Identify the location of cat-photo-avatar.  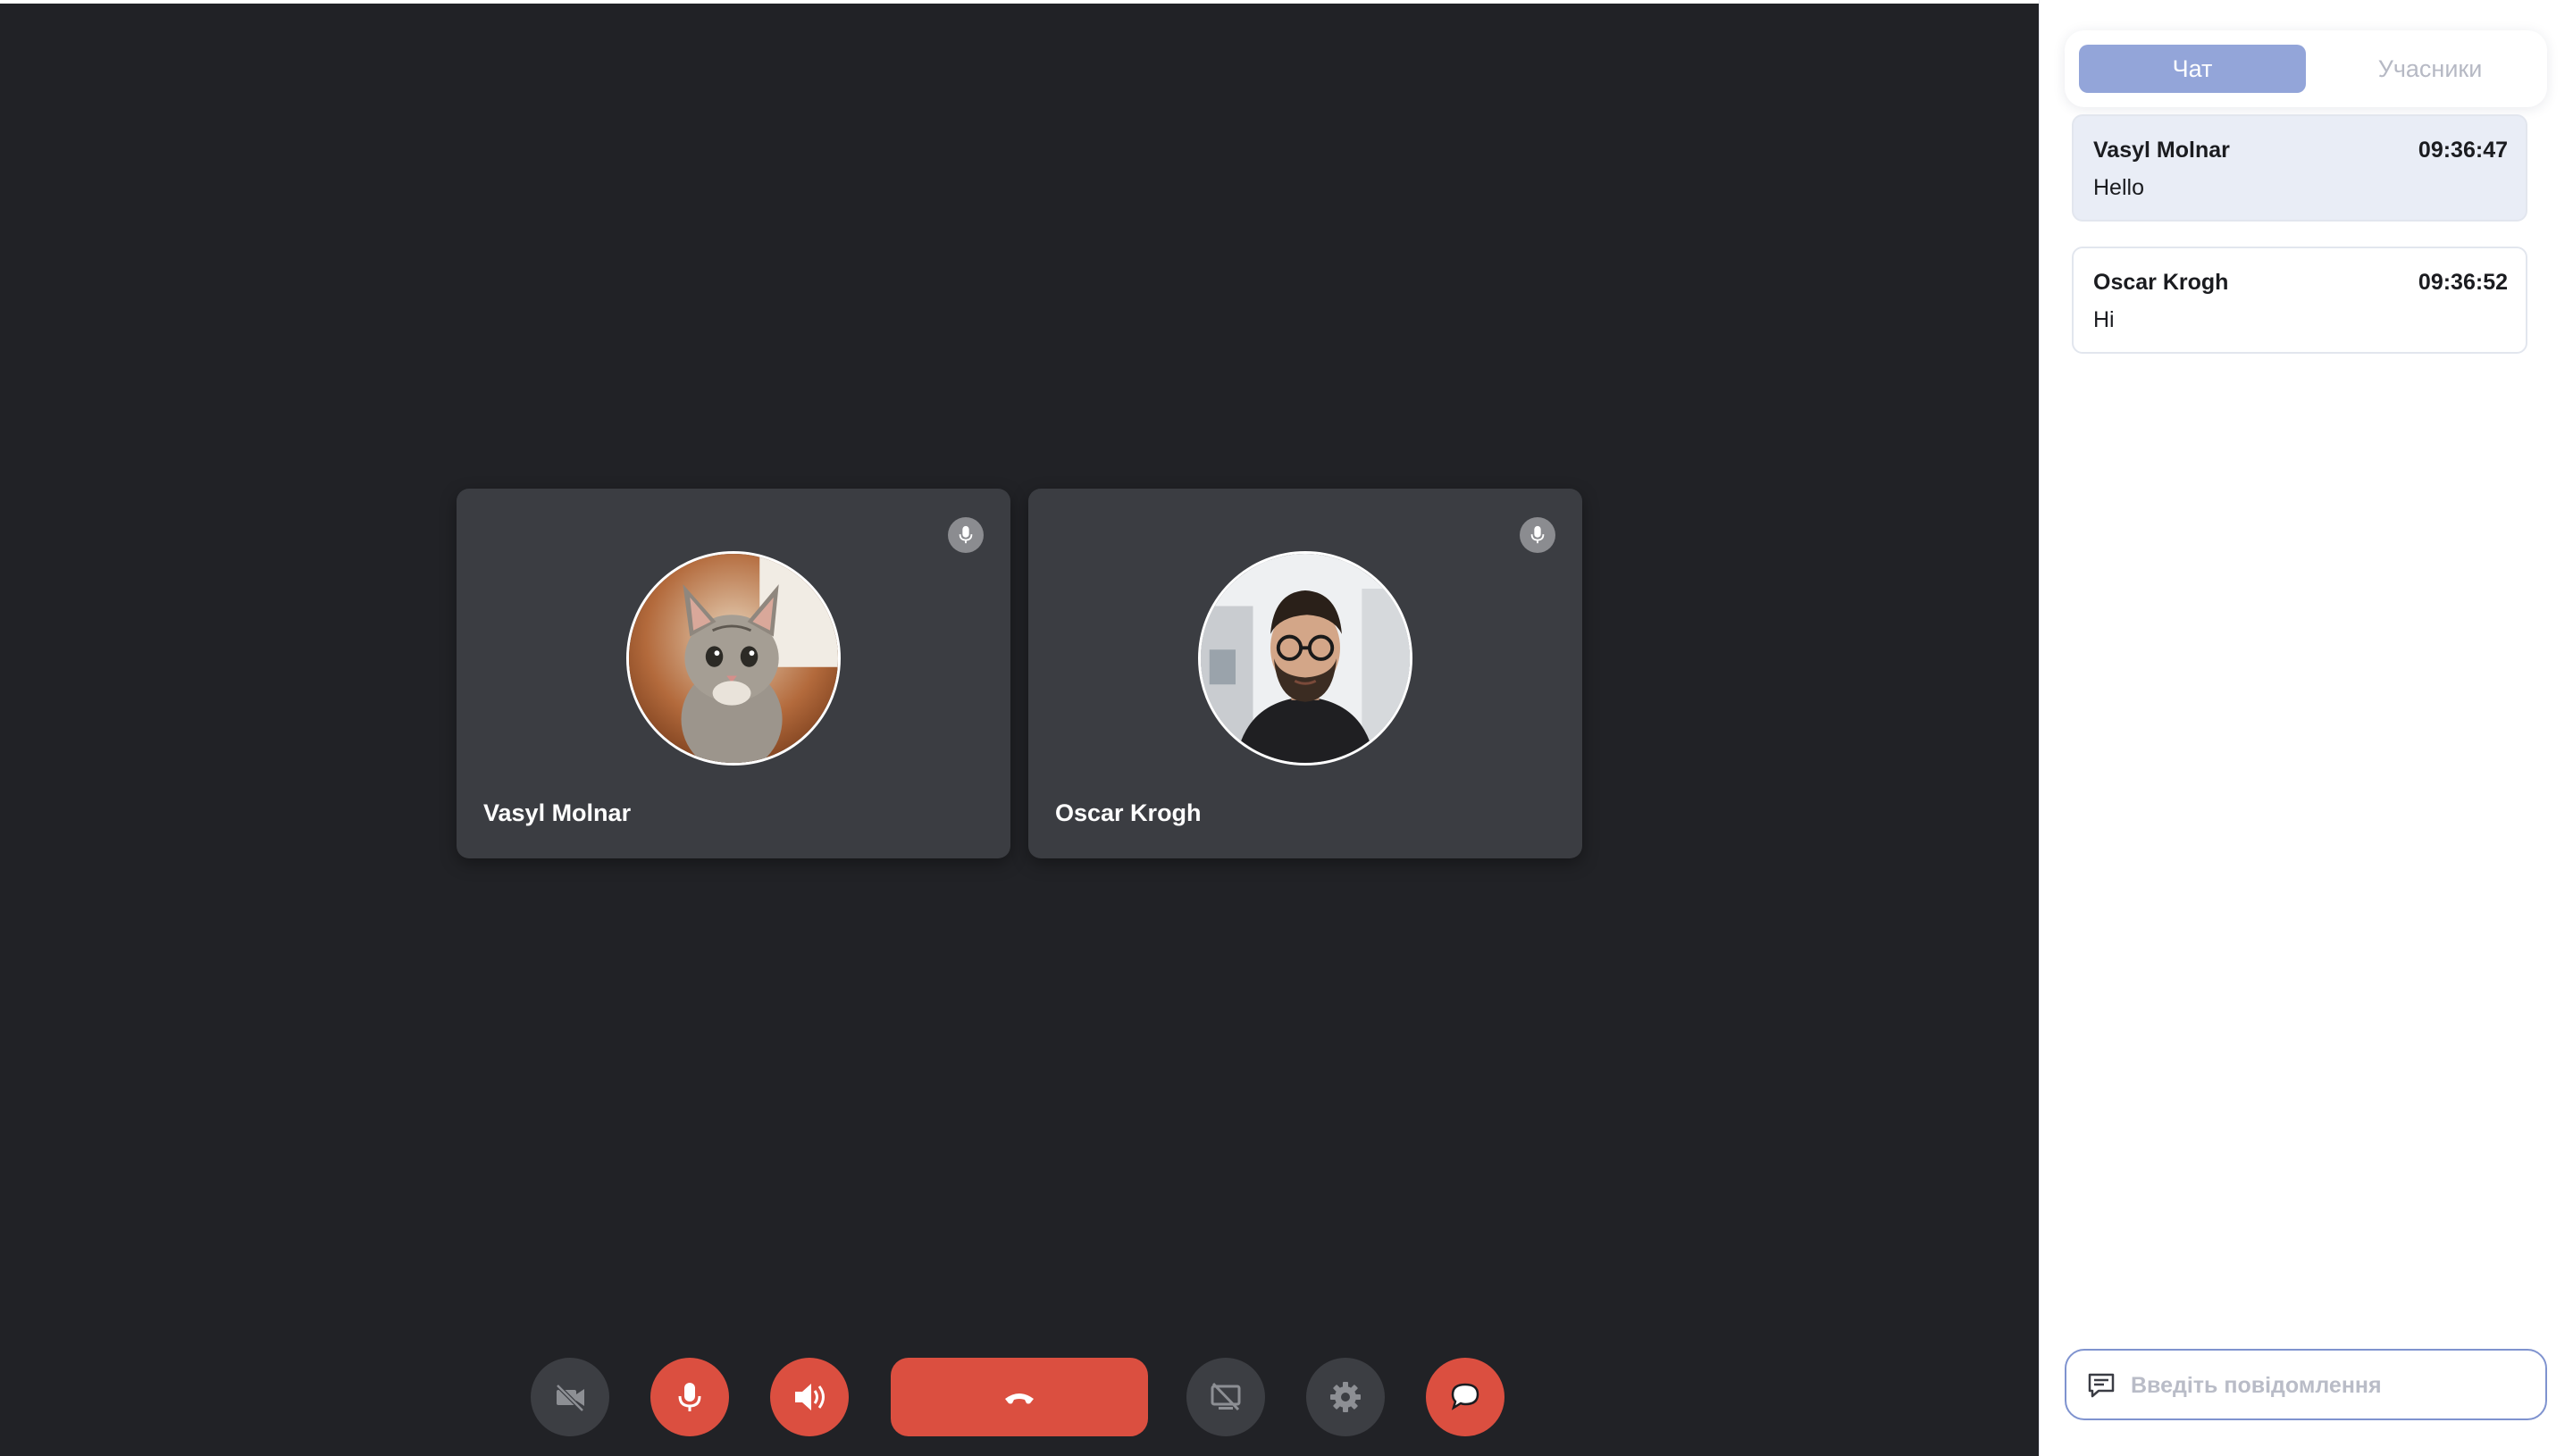
(733, 658).